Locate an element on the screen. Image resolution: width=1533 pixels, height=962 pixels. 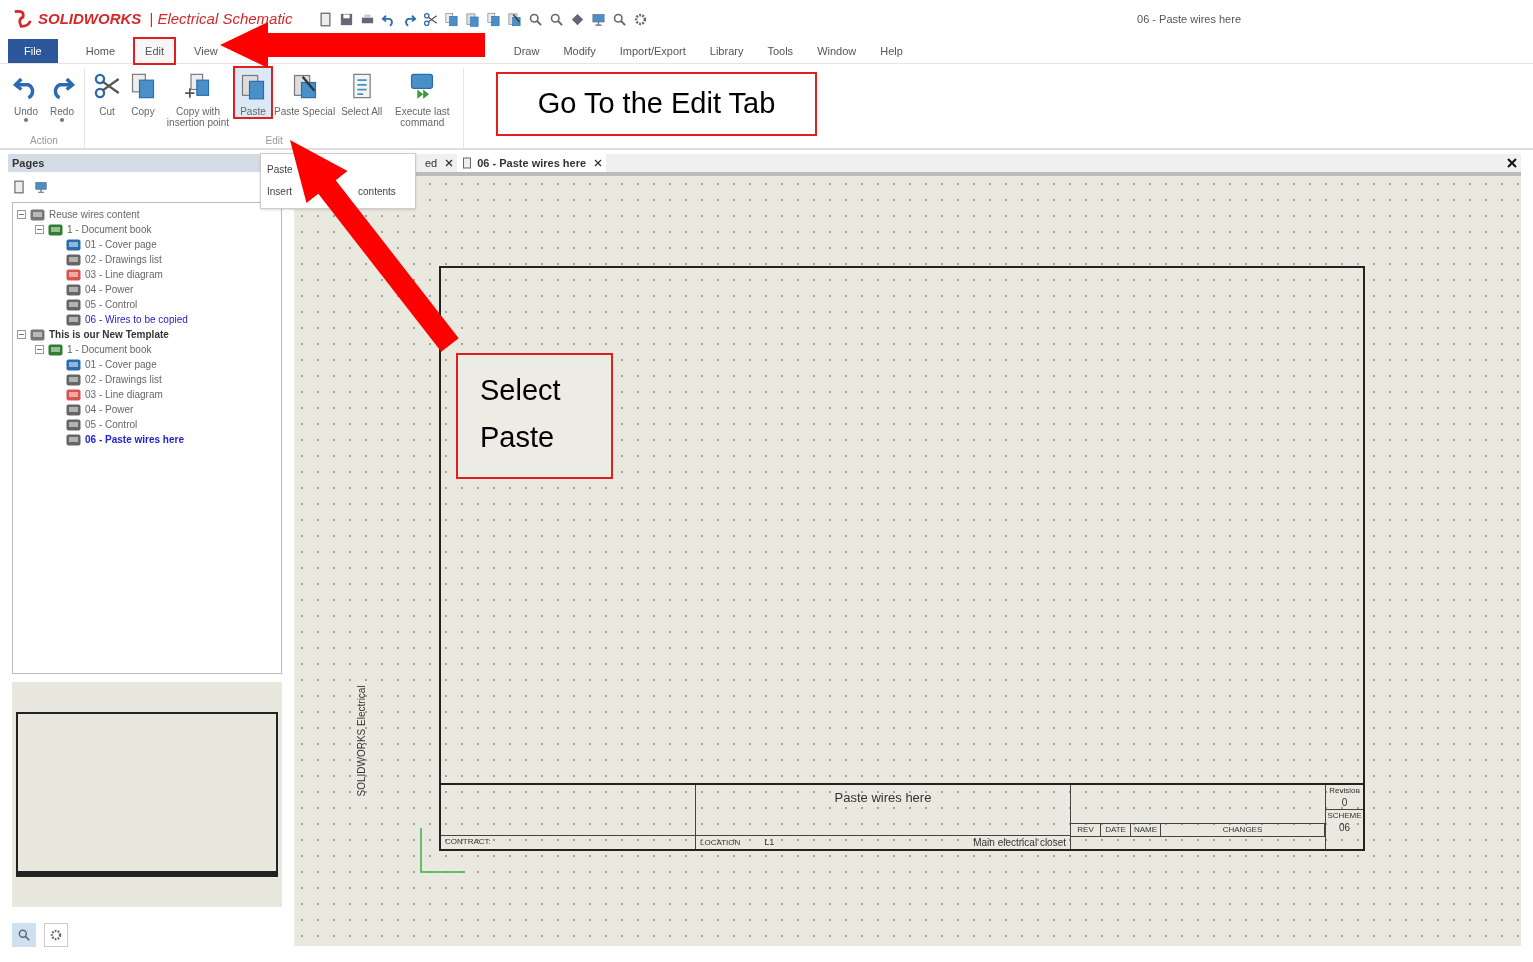
callout-box: Go To the Edit Tab is located at coordinates (656, 104).